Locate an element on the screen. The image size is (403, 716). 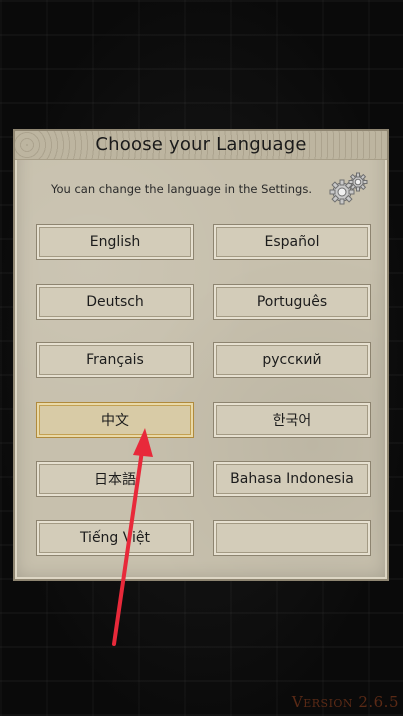
lang-button-vietnamese: Tiếng Việt is located at coordinates (115, 538).